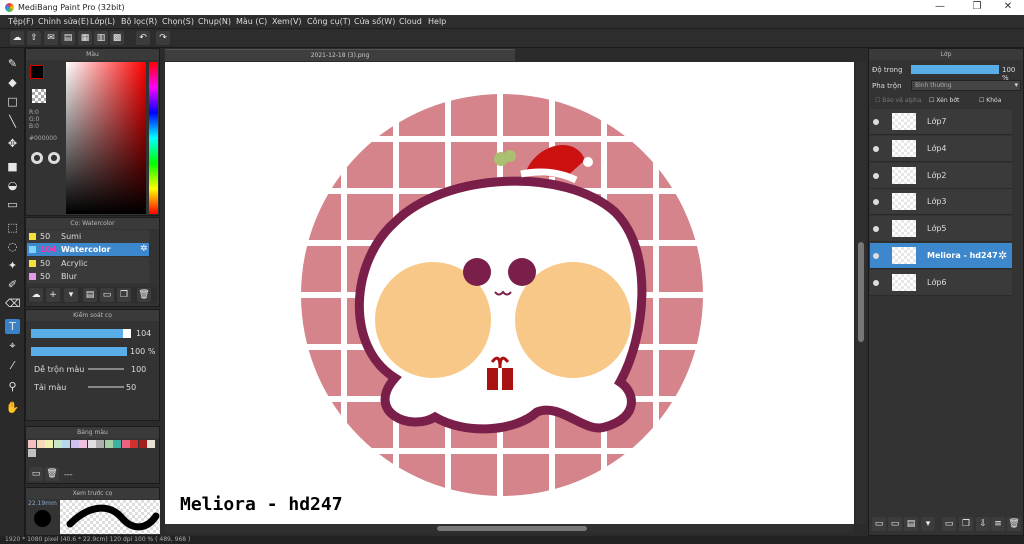 The height and width of the screenshot is (544, 1024). What do you see at coordinates (54, 158) in the screenshot?
I see `add-color-icon: ●` at bounding box center [54, 158].